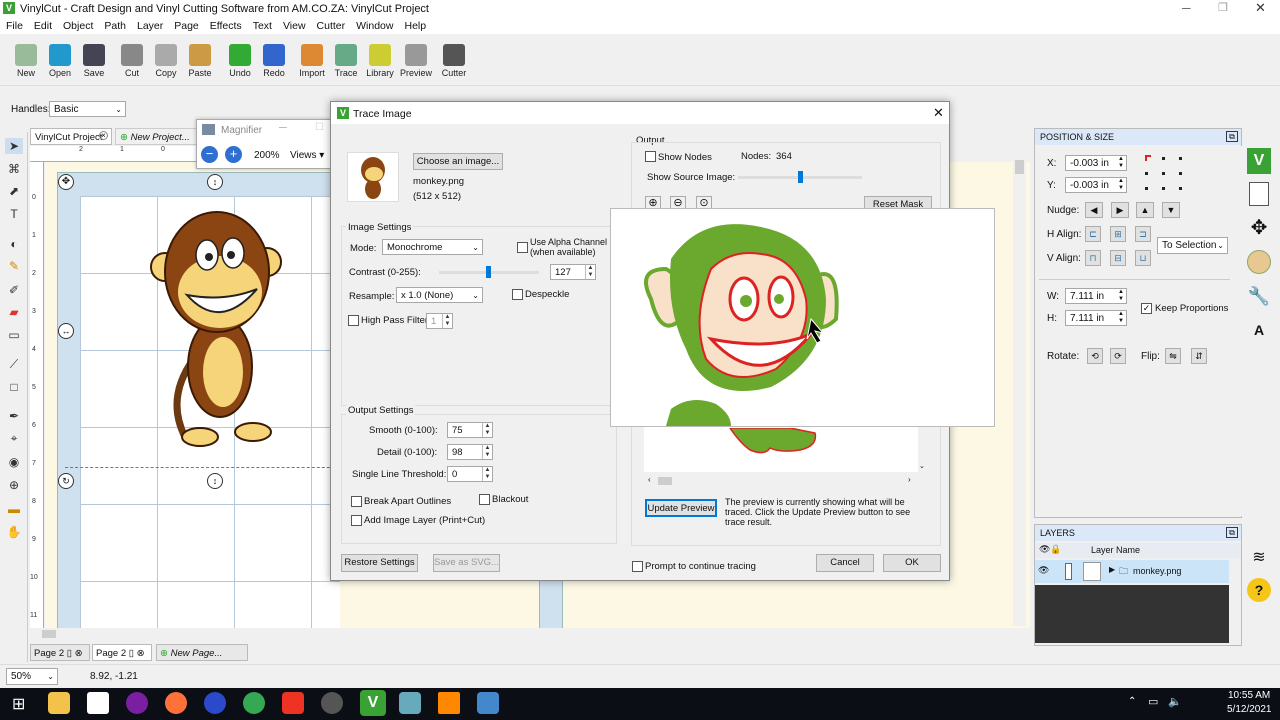  Describe the element at coordinates (14, 146) in the screenshot. I see `select-tool-icon: ➤` at that location.